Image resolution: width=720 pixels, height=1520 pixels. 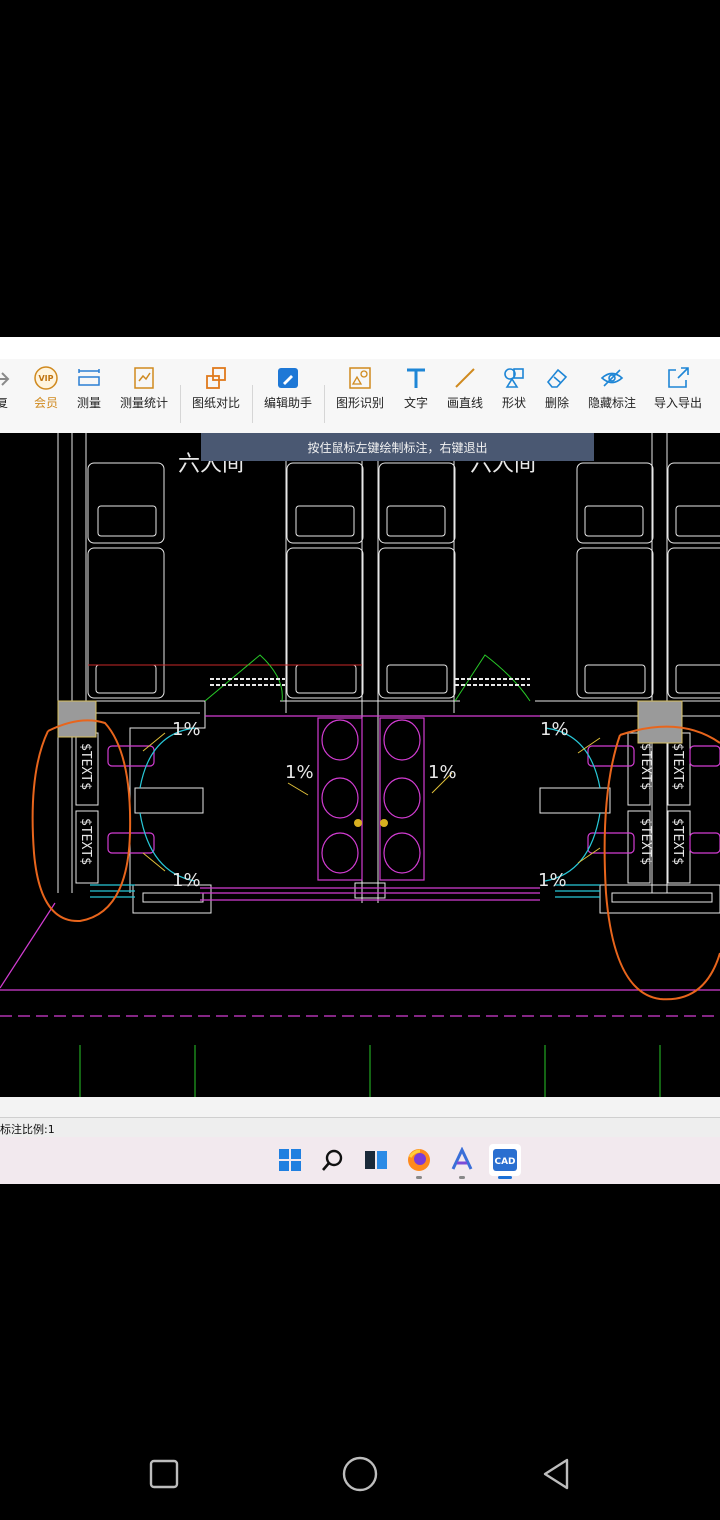 What do you see at coordinates (370, 682) in the screenshot?
I see `hatch-lines` at bounding box center [370, 682].